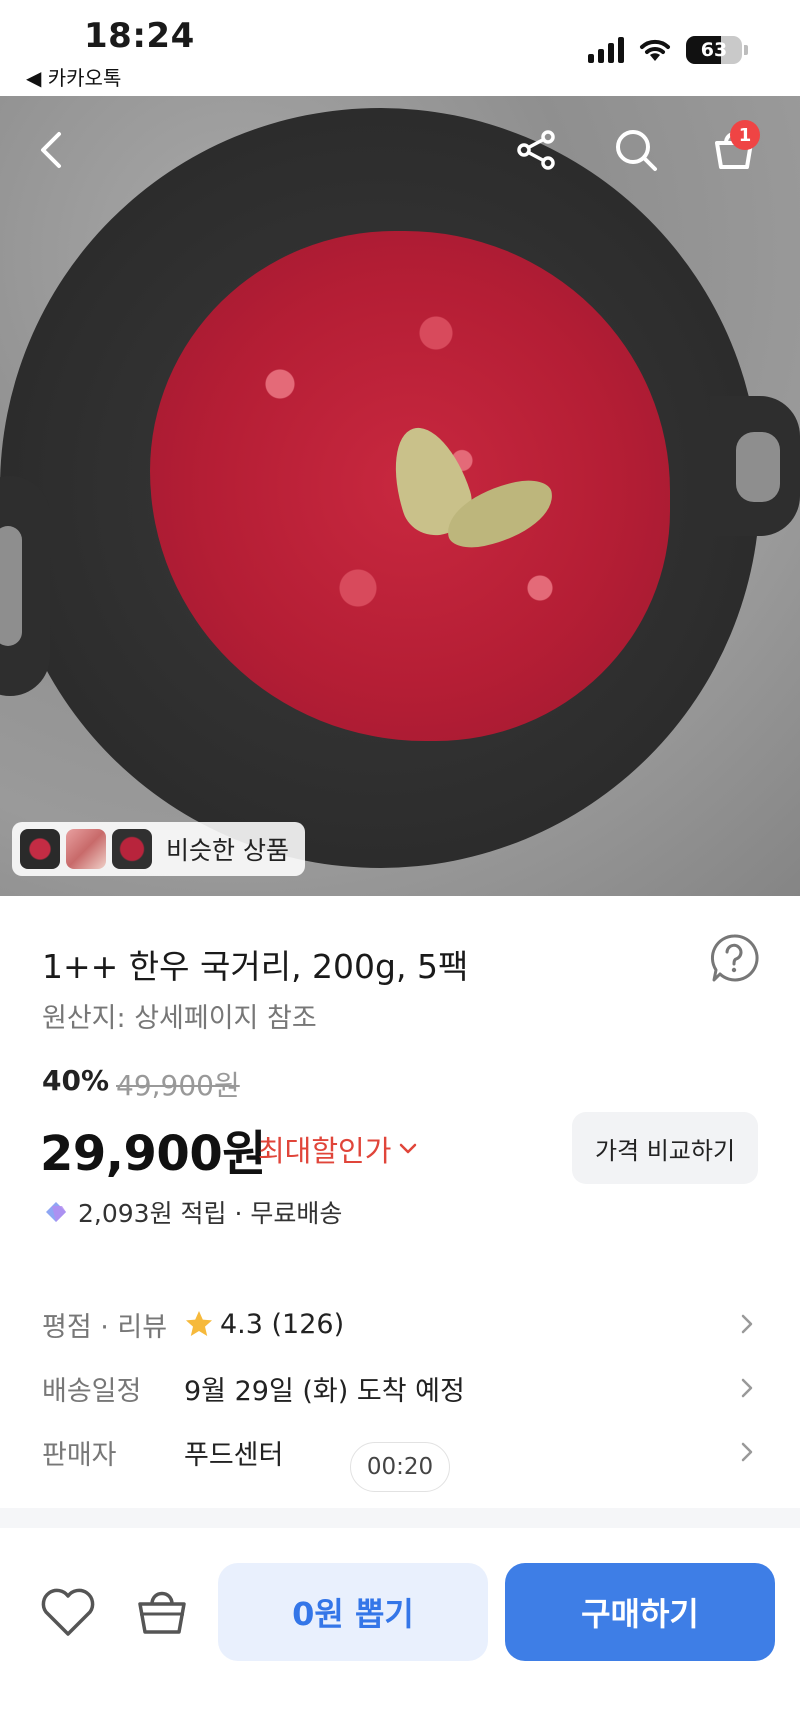 This screenshot has width=800, height=1731. I want to click on search-icon, so click(636, 150).